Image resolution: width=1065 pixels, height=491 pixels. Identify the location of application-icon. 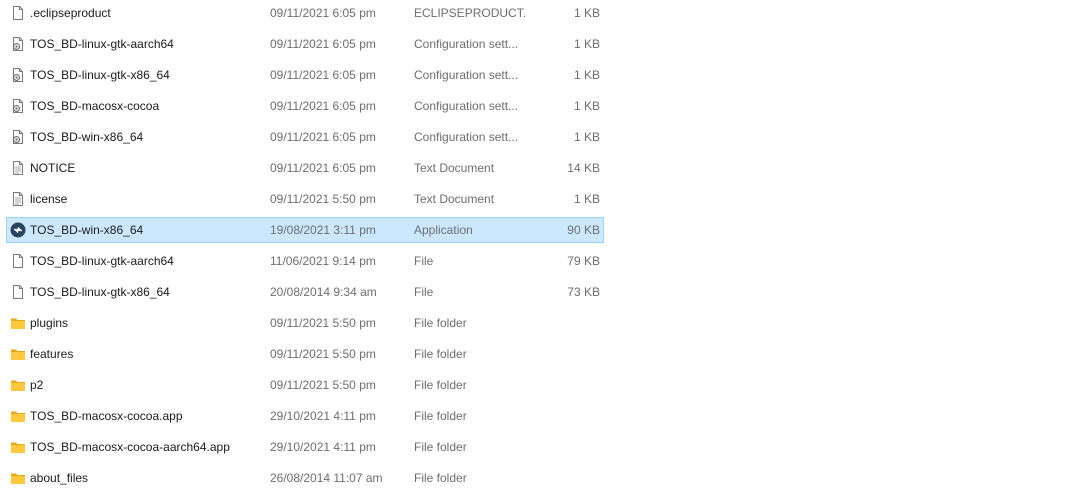
(18, 230).